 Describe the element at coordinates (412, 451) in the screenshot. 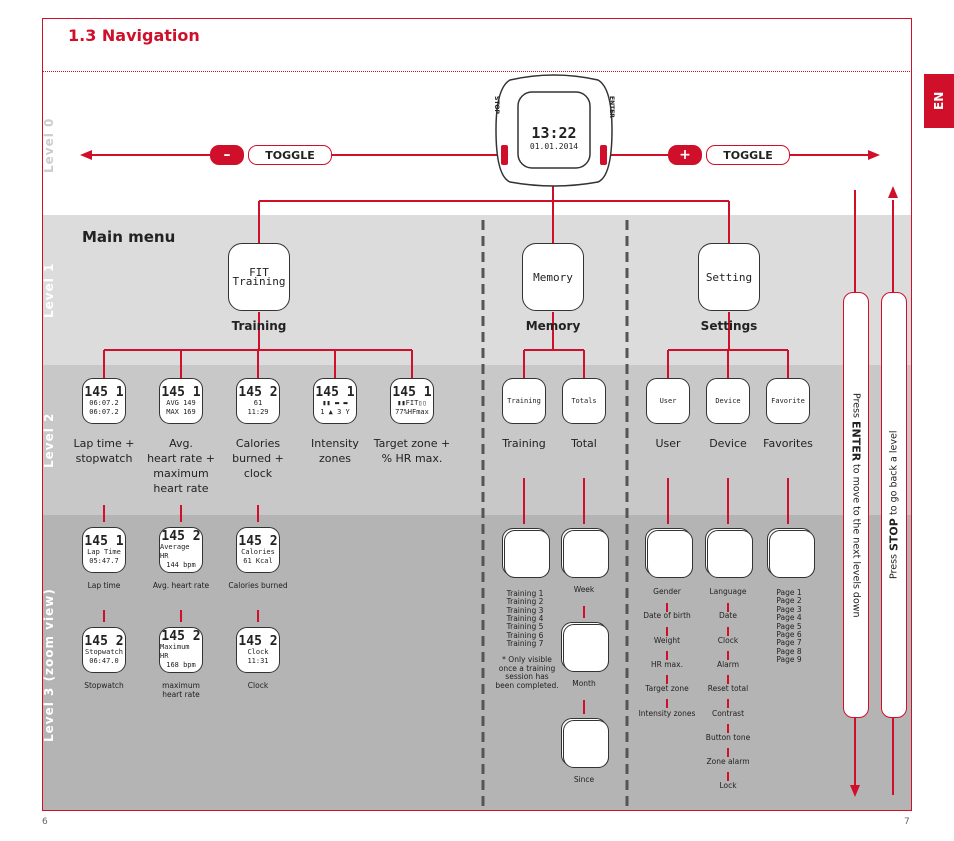

I see `caption: Target zone + % HR max.` at that location.